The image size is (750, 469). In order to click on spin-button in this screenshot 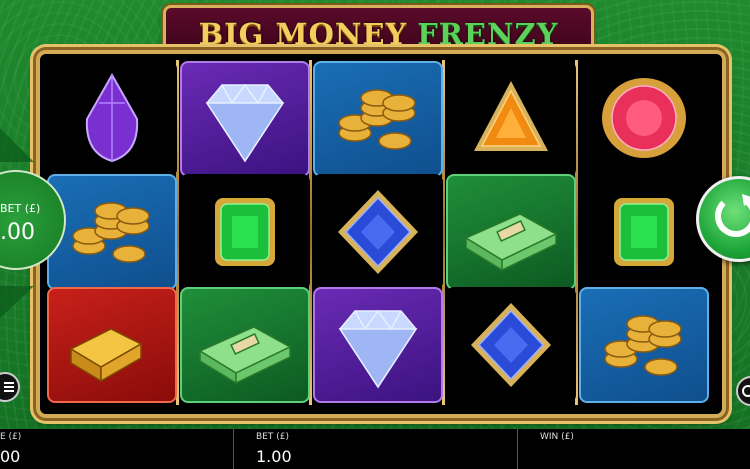, I will do `click(723, 219)`.